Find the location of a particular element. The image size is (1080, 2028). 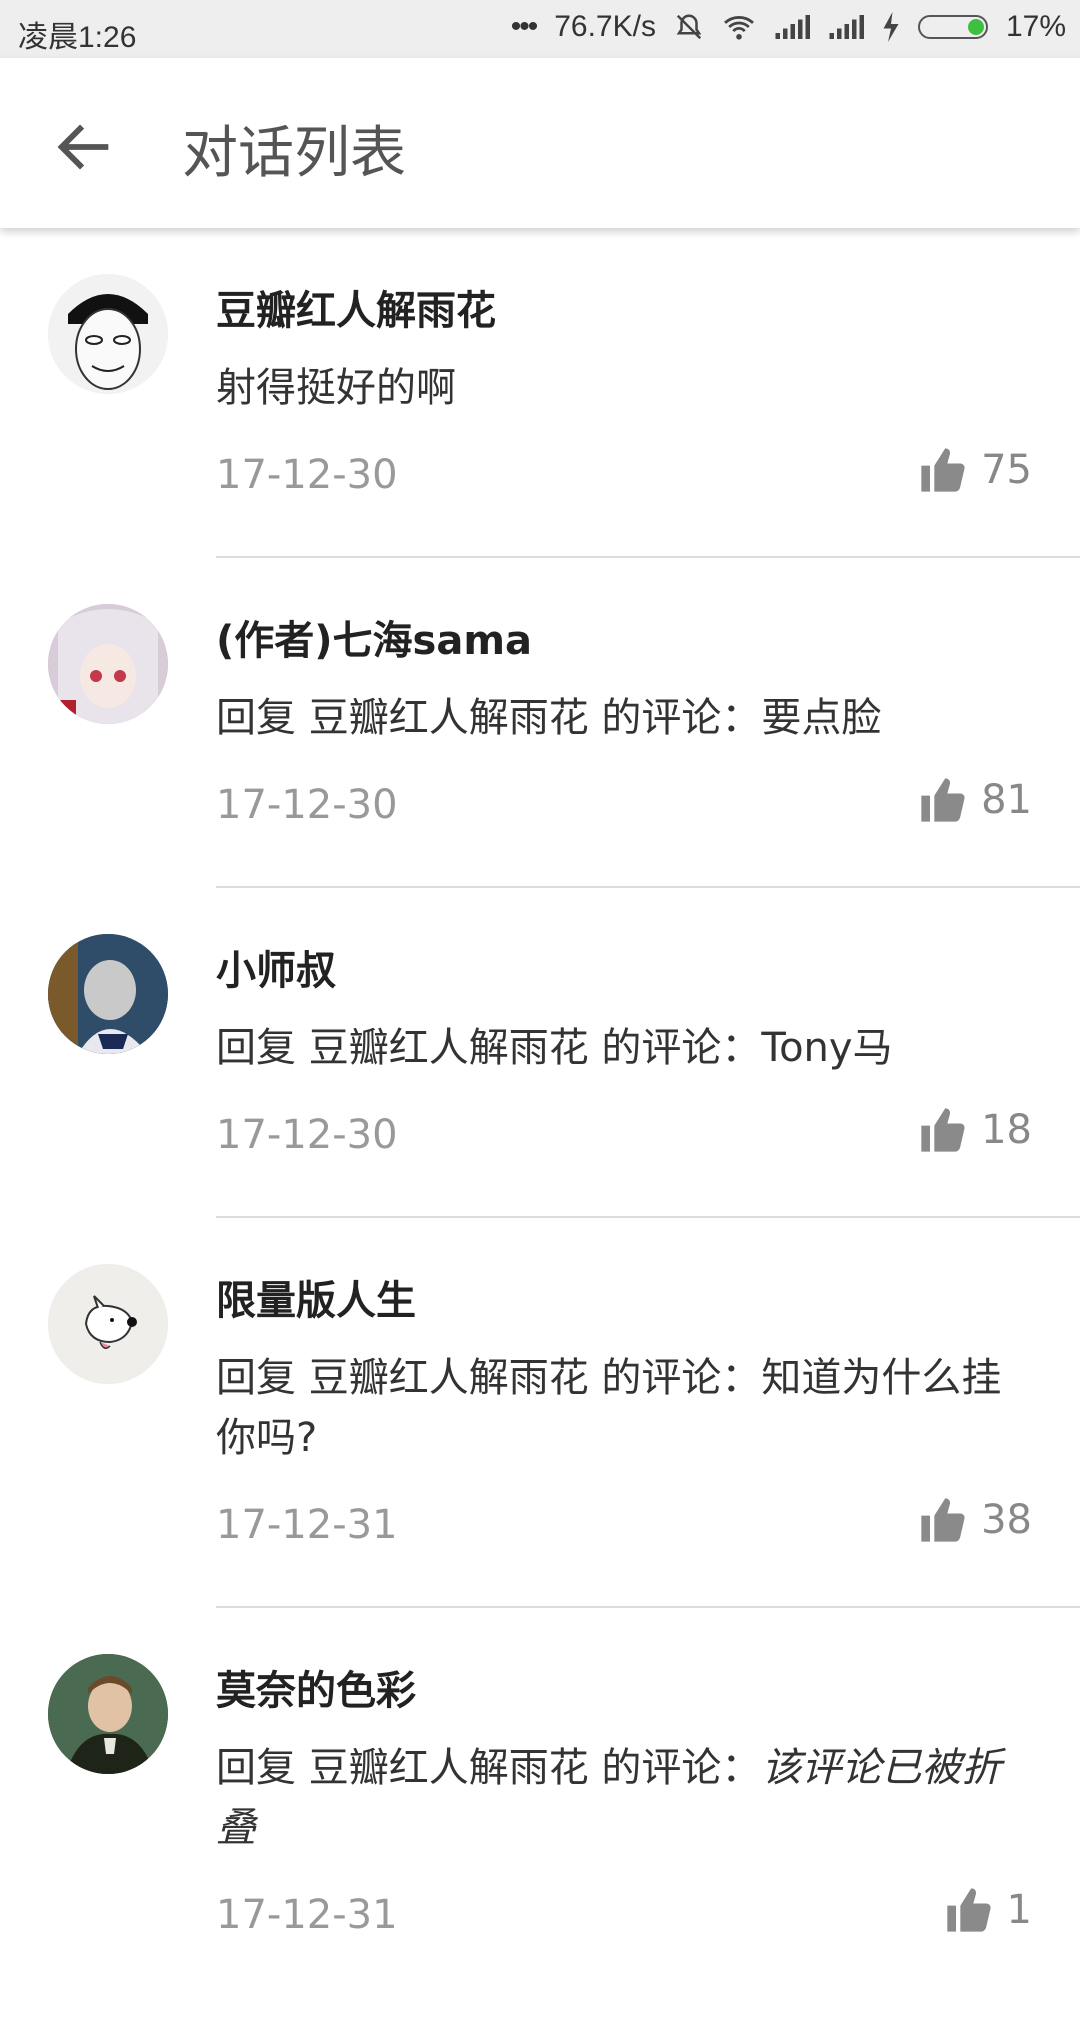

network-speed: 76.7K/s is located at coordinates (605, 26).